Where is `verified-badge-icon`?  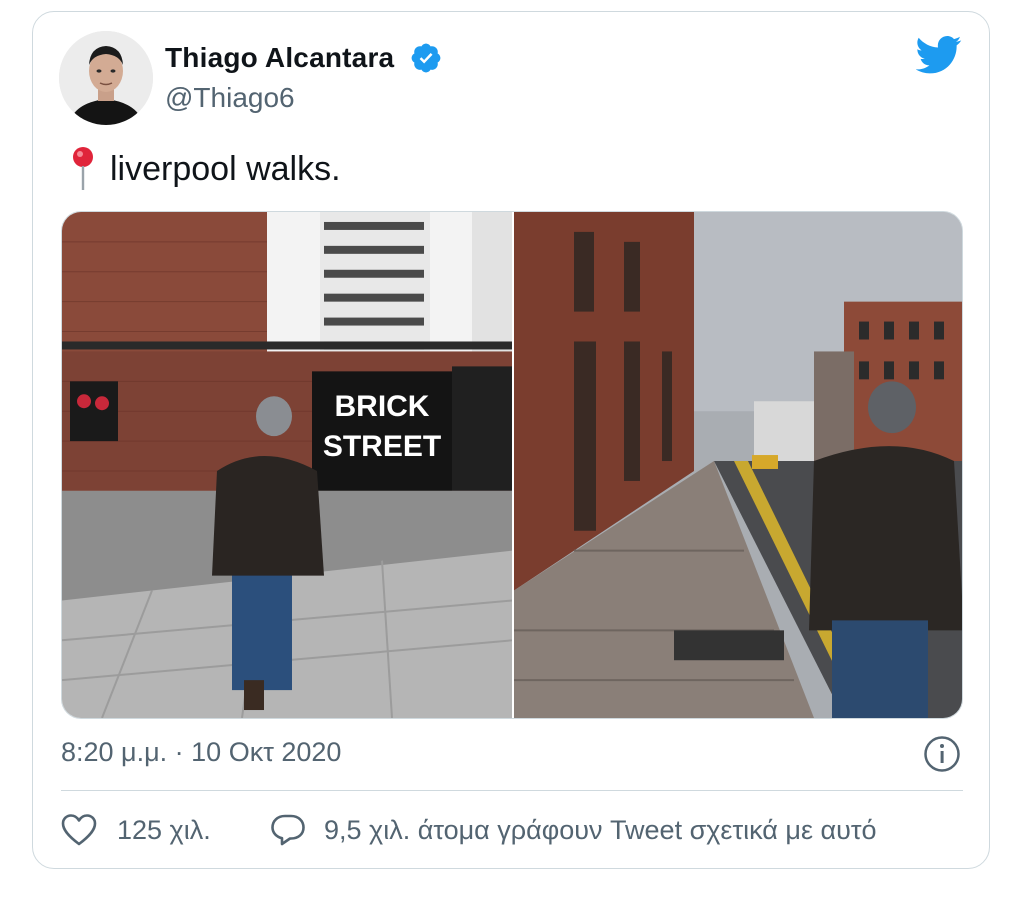 verified-badge-icon is located at coordinates (426, 58).